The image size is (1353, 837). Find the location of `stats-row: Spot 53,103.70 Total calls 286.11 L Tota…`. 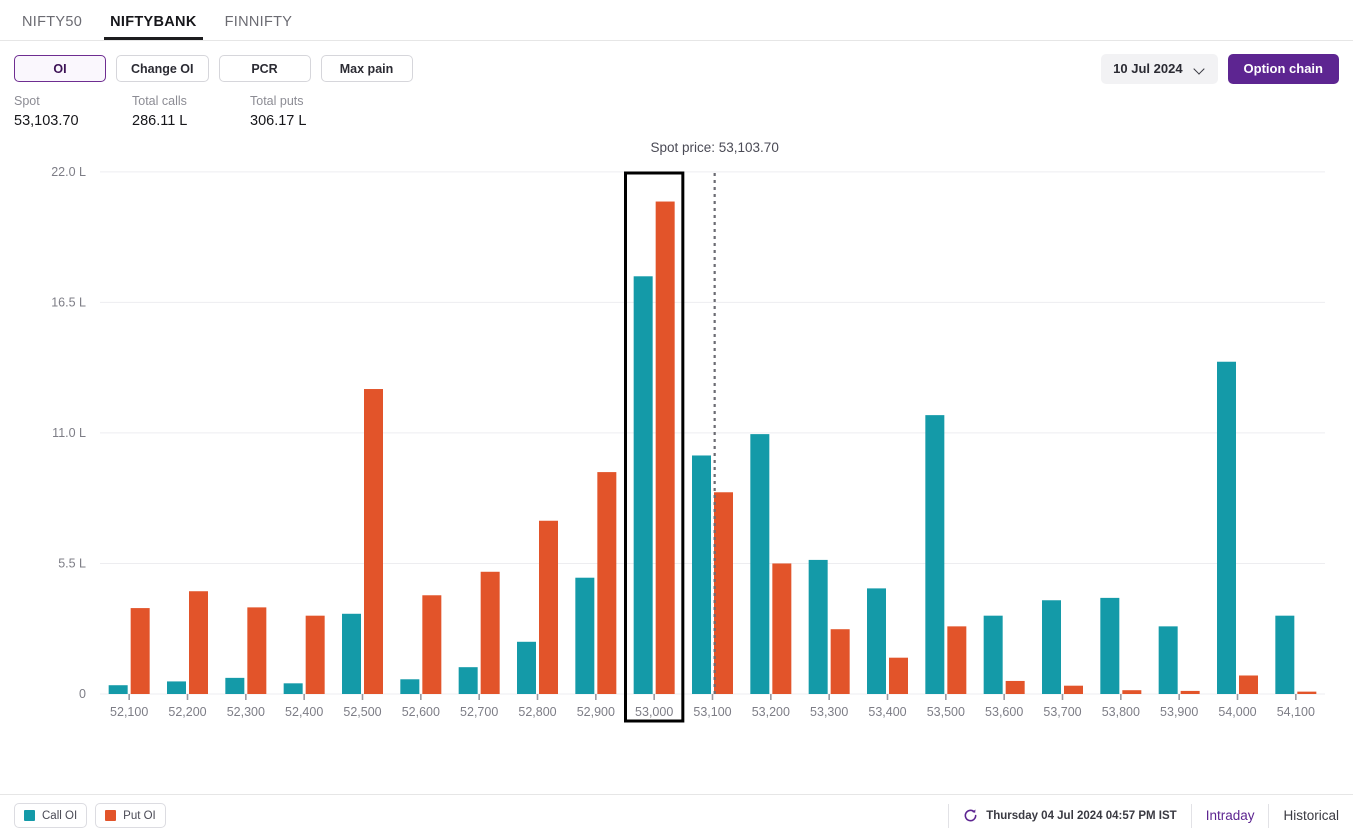

stats-row: Spot 53,103.70 Total calls 286.11 L Tota… is located at coordinates (676, 112).